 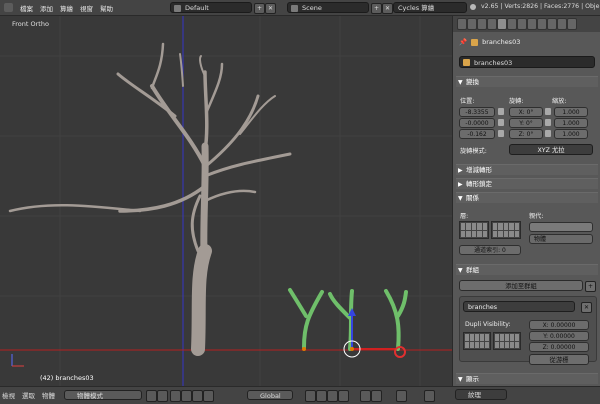 I want to click on menu-window: 視窗, so click(x=86, y=8).